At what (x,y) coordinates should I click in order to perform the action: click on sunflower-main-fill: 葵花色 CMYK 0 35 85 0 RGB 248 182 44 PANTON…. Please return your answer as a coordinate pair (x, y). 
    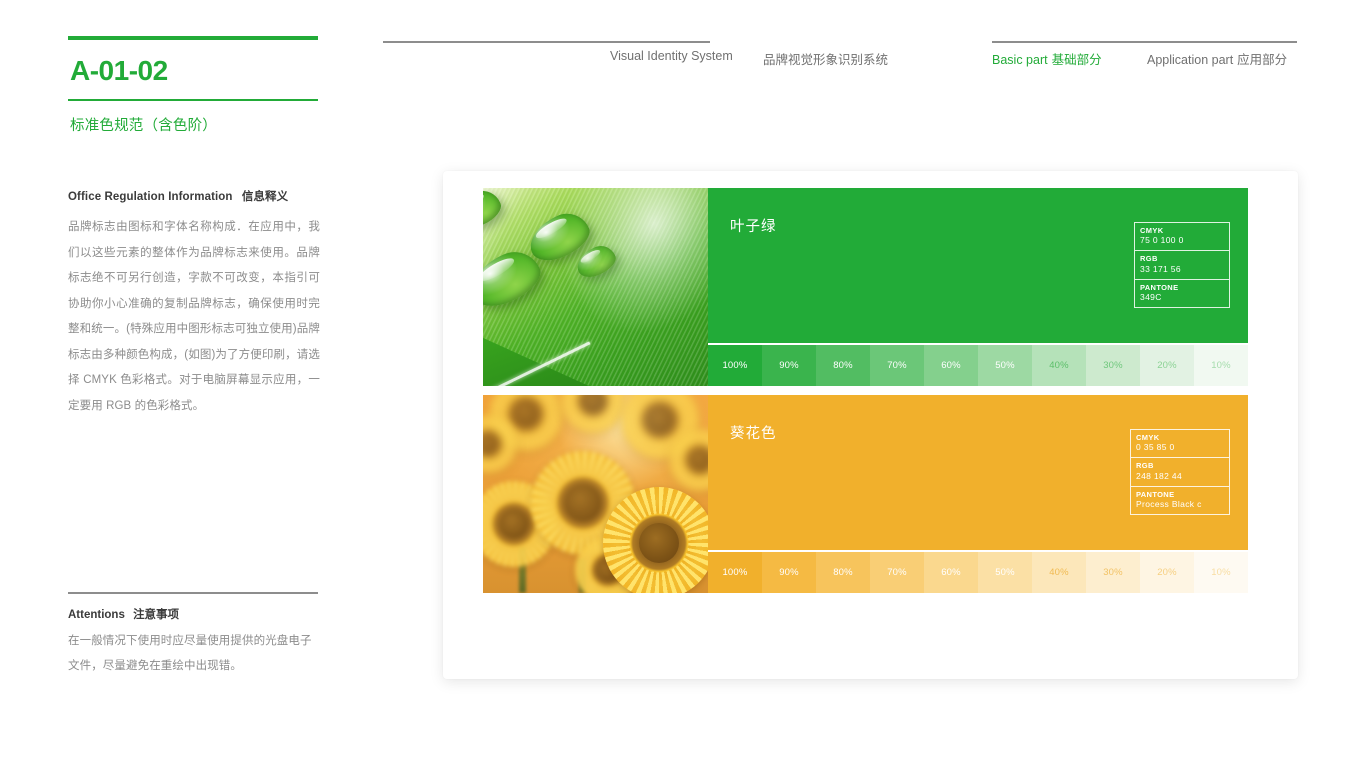
    Looking at the image, I should click on (978, 472).